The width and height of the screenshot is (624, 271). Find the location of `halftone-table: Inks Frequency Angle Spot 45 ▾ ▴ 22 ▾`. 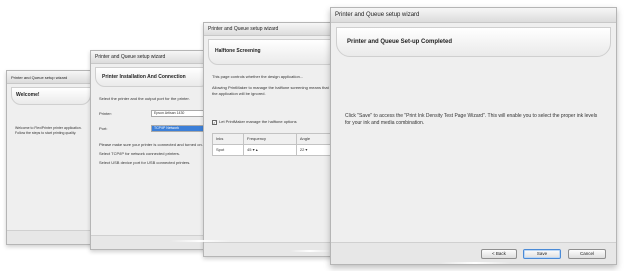

halftone-table: Inks Frequency Angle Spot 45 ▾ ▴ 22 ▾ is located at coordinates (272, 144).